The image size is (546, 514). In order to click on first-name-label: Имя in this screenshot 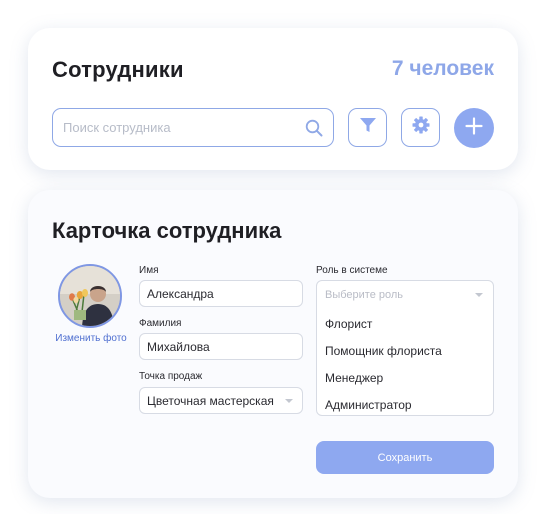, I will do `click(149, 270)`.